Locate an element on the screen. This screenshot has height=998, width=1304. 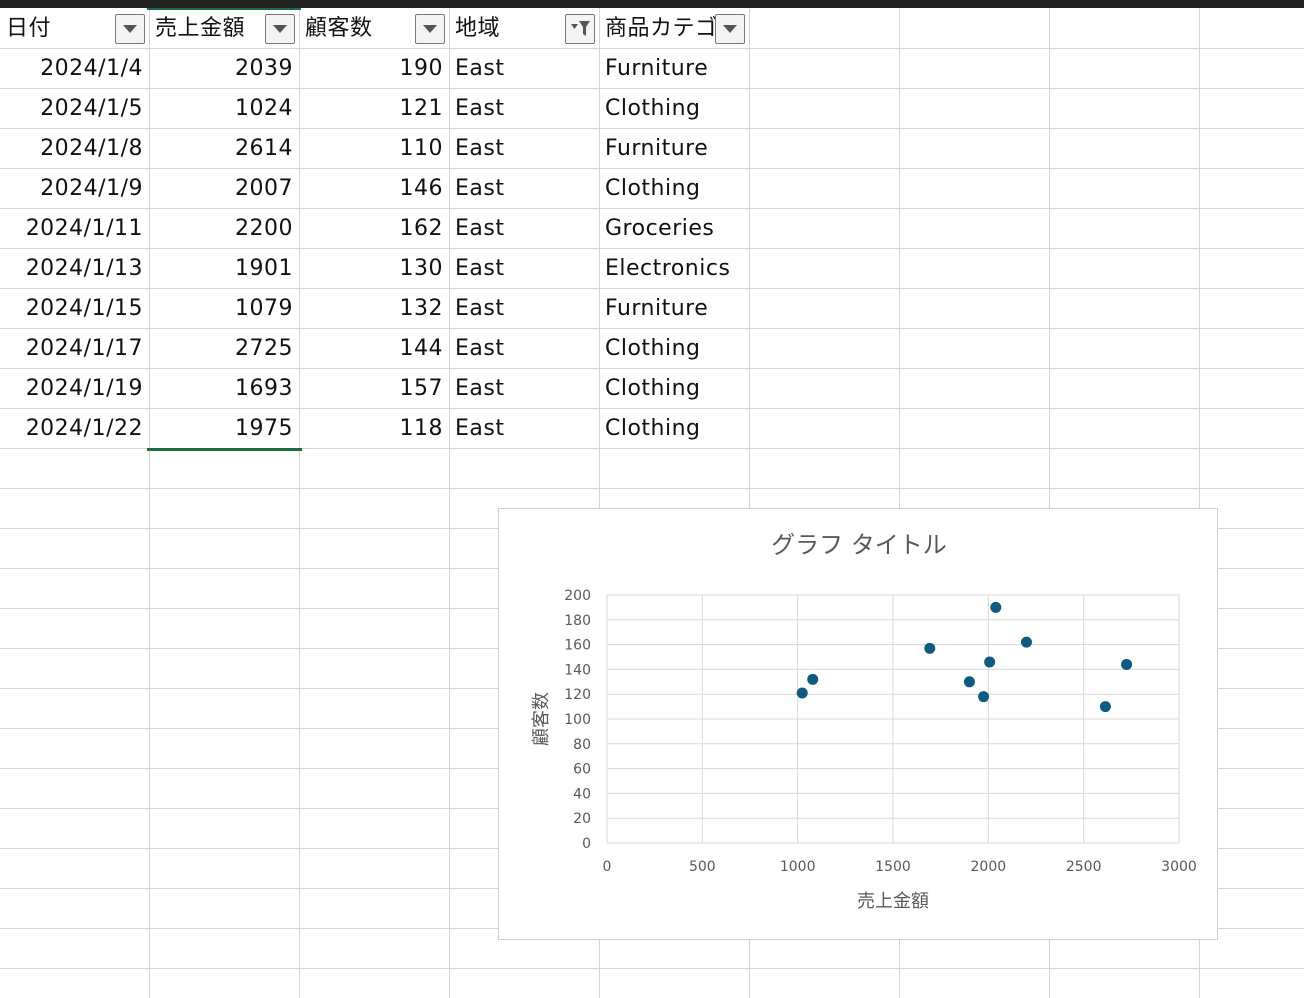
header-region: 地域 is located at coordinates (509, 28).